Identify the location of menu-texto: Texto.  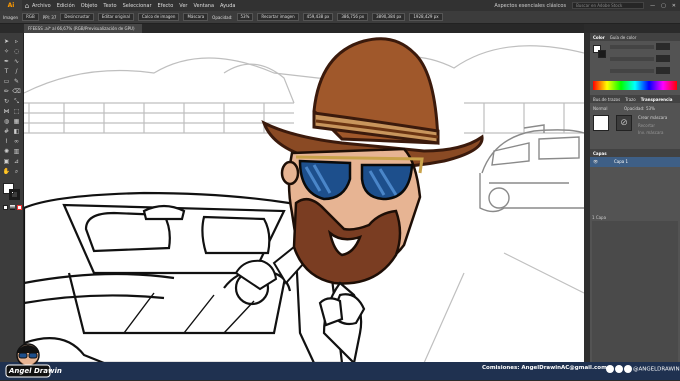
(109, 6).